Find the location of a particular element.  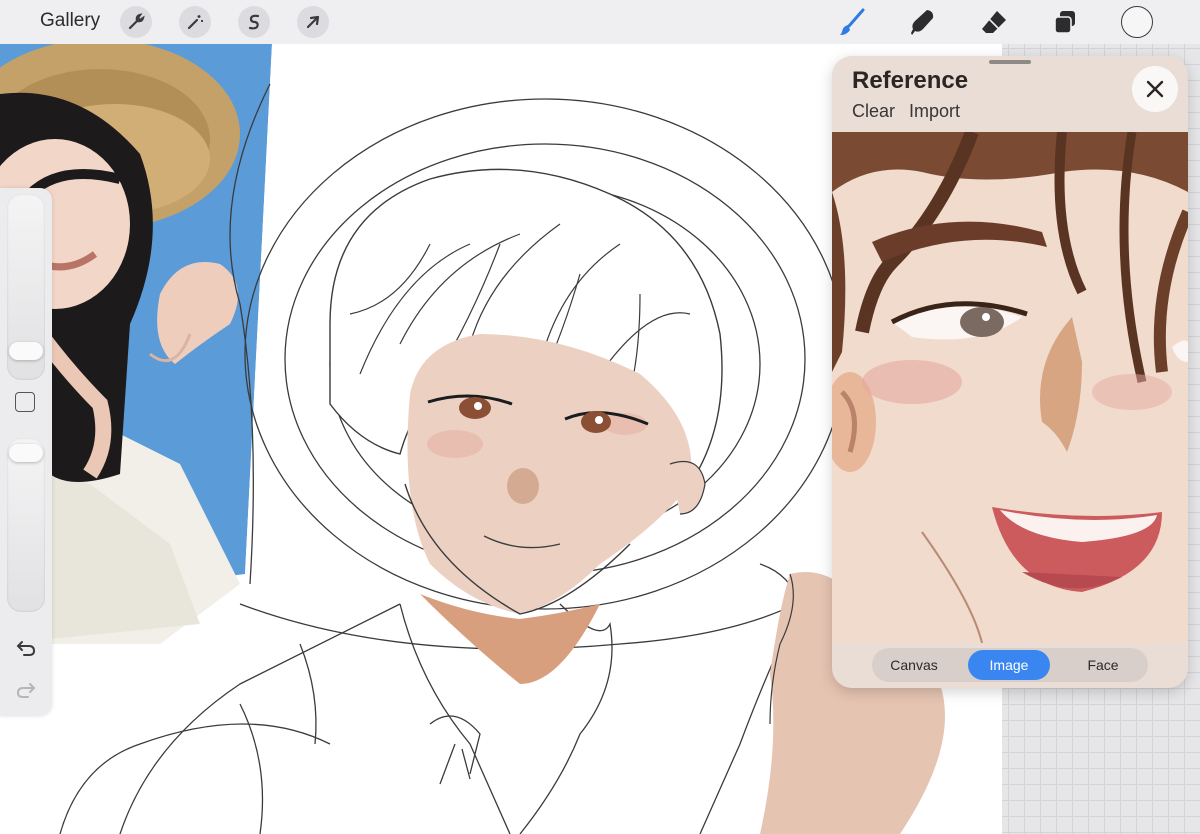

paintbrush-icon is located at coordinates (852, 21).